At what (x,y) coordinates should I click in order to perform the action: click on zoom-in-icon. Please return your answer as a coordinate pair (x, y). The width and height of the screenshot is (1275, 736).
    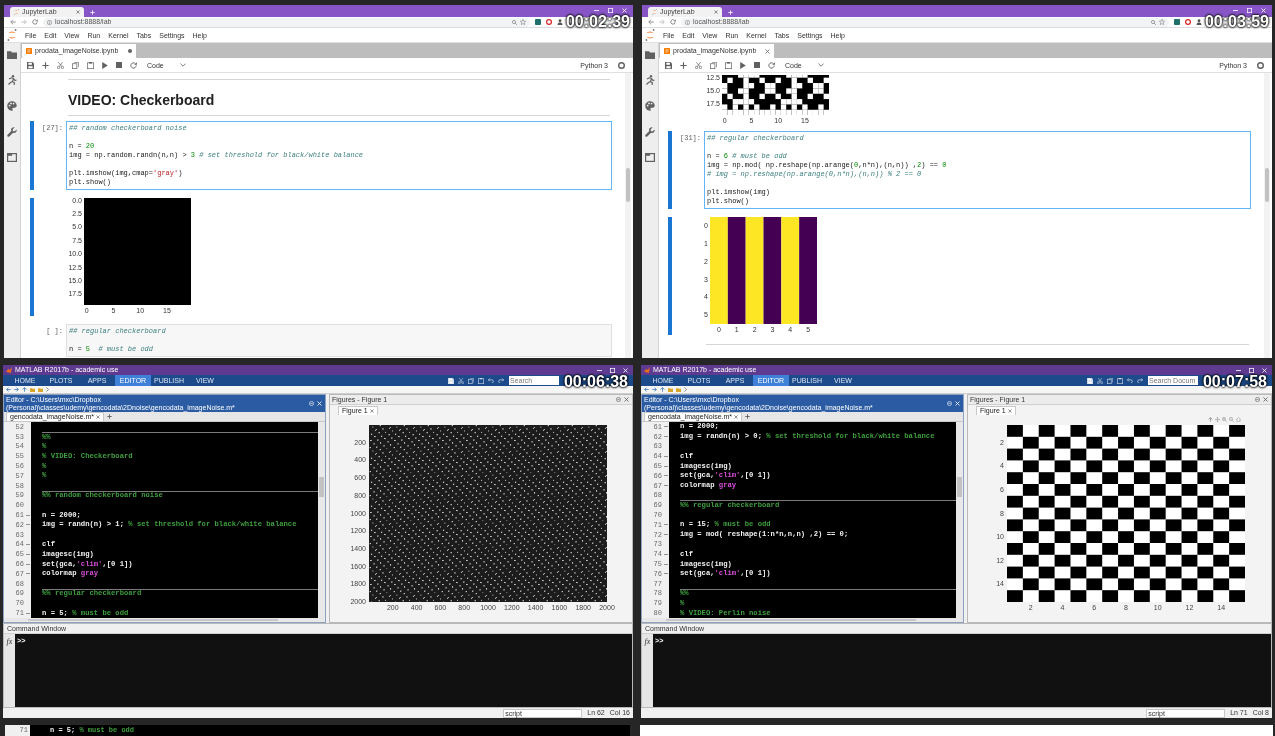
    Looking at the image, I should click on (1224, 419).